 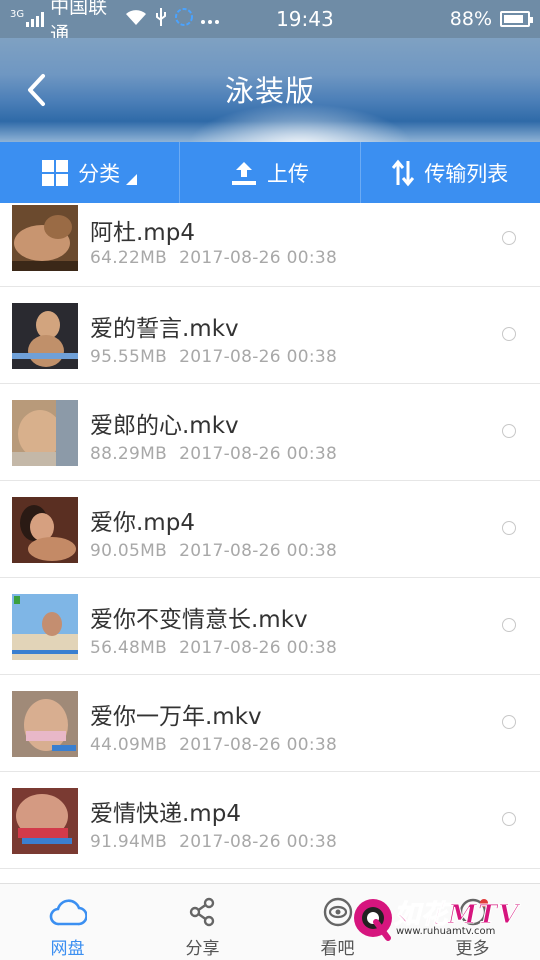 What do you see at coordinates (68, 912) in the screenshot?
I see `cloud-icon` at bounding box center [68, 912].